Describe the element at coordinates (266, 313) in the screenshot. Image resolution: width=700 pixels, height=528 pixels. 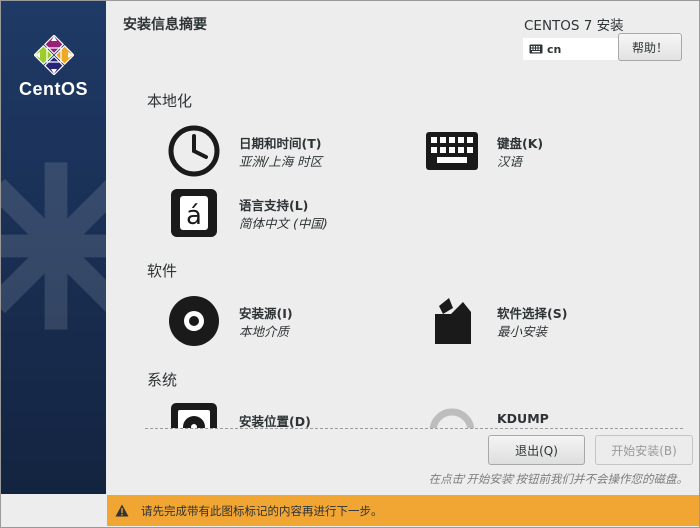
I see `spoke-title: 安装源(I)` at that location.